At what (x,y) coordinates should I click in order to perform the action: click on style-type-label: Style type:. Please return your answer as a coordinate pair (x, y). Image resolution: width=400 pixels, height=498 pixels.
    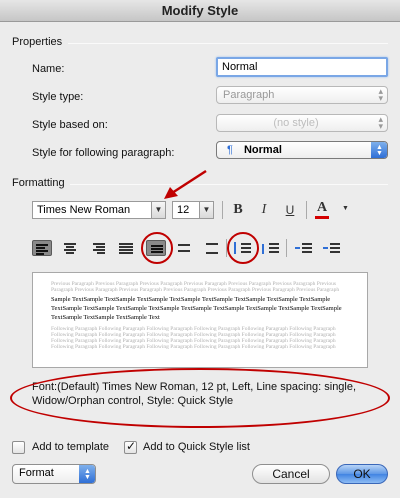
    Looking at the image, I should click on (58, 97).